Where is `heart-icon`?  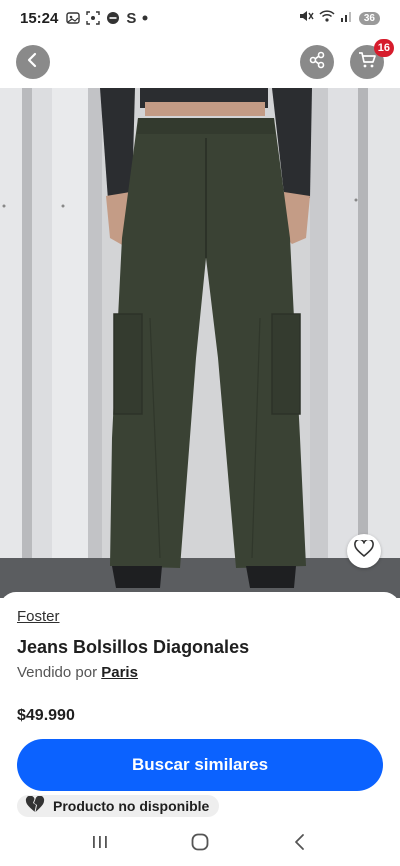
heart-icon is located at coordinates (364, 550).